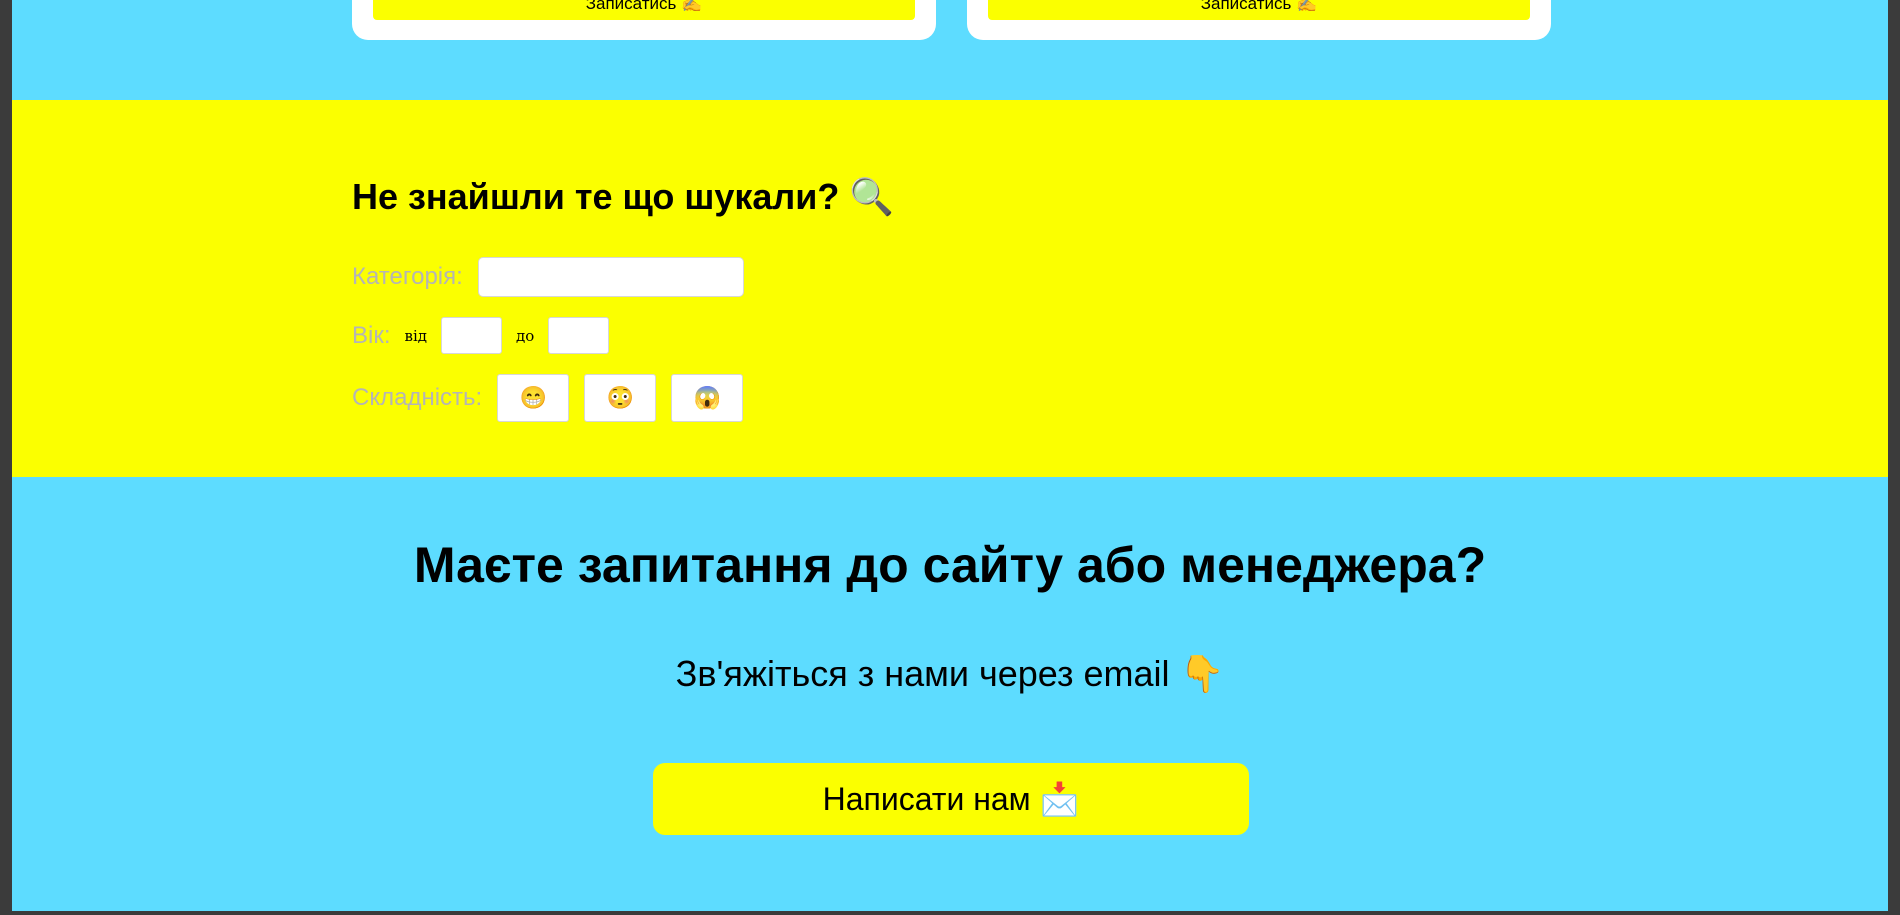  I want to click on difficulty-filter-row: Складність: 😁 😳 😱, so click(548, 398).